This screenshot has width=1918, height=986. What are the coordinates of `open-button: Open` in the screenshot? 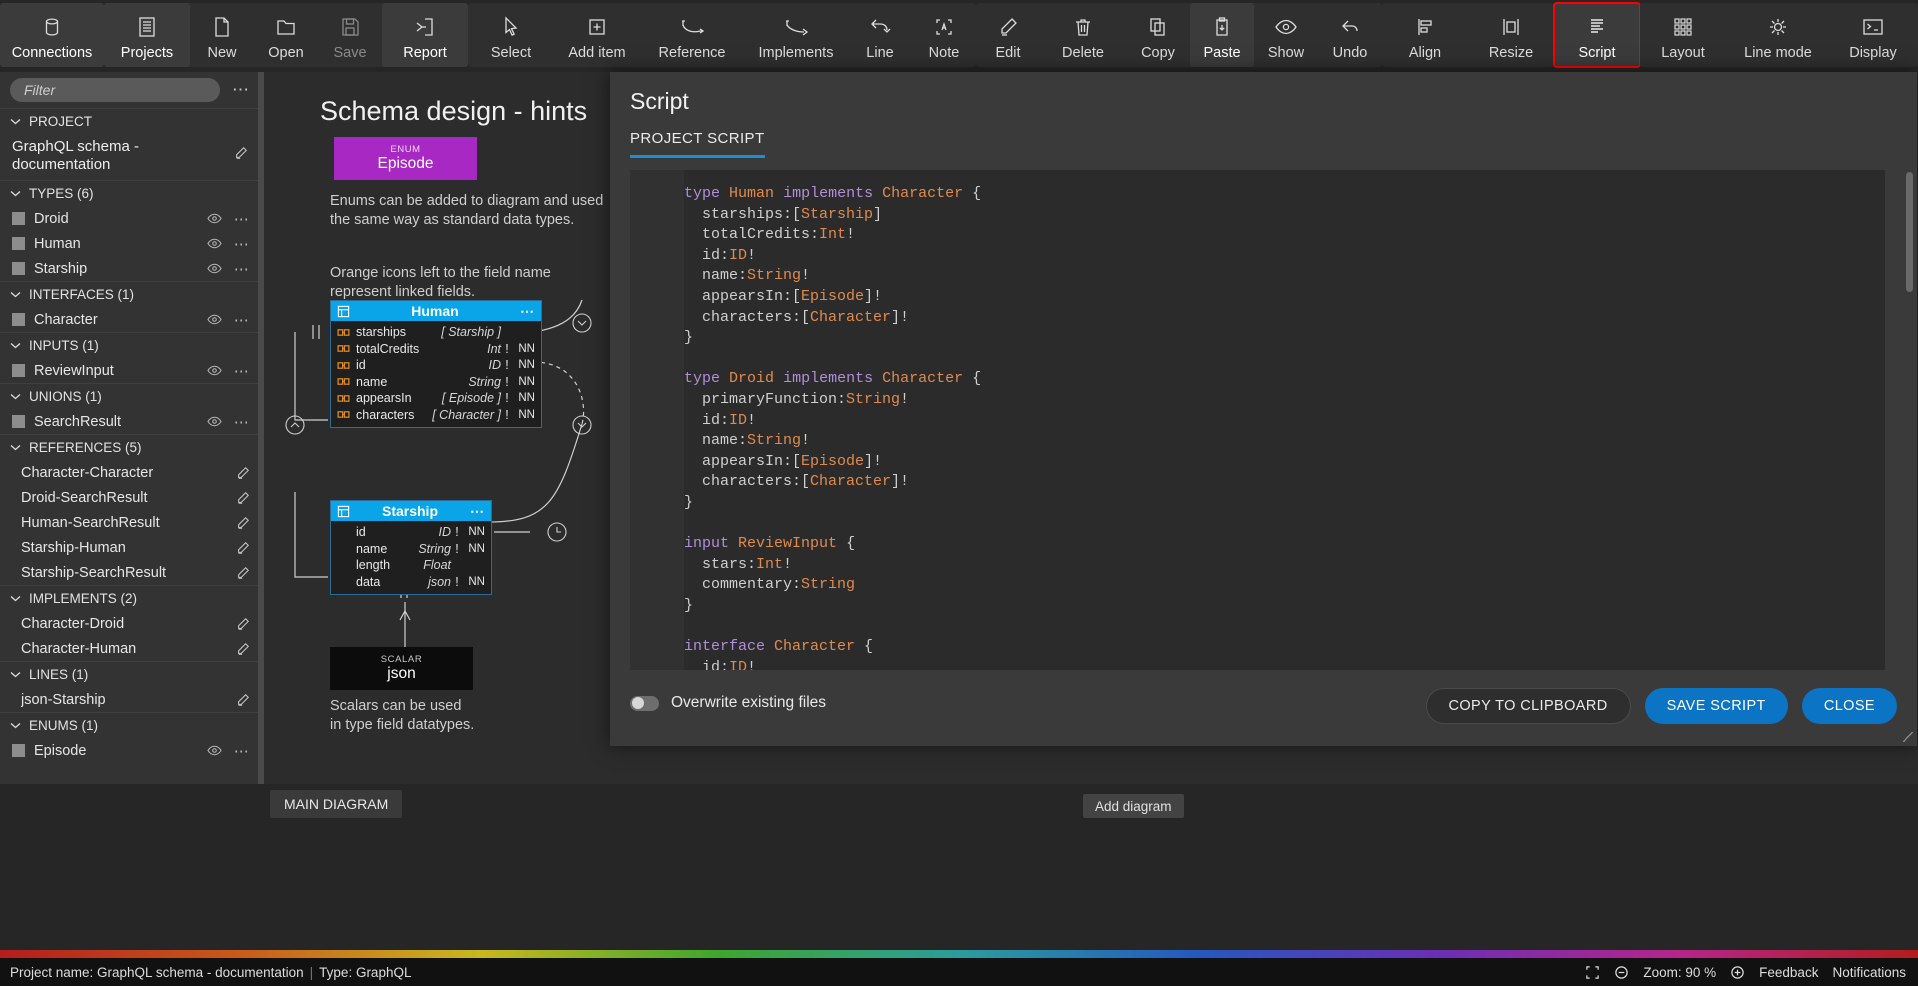 It's located at (286, 35).